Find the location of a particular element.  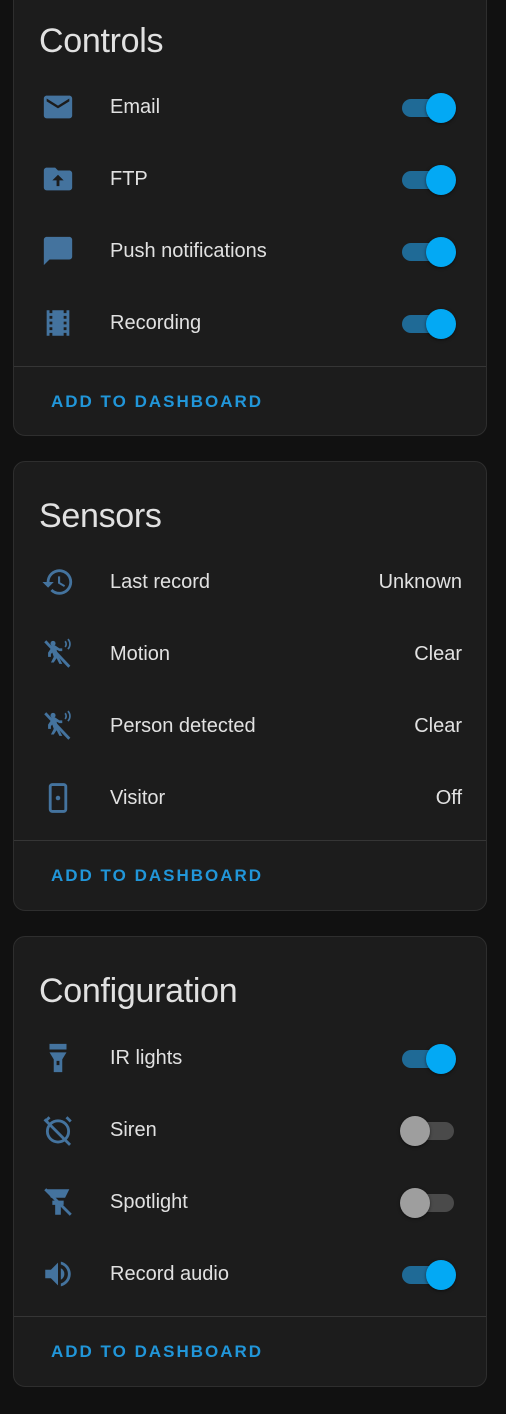

config-label: IR lights is located at coordinates (146, 1058).